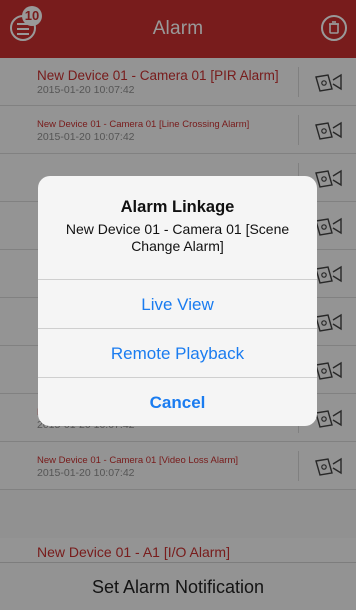  Describe the element at coordinates (177, 207) in the screenshot. I see `dialog-title: Alarm Linkage` at that location.